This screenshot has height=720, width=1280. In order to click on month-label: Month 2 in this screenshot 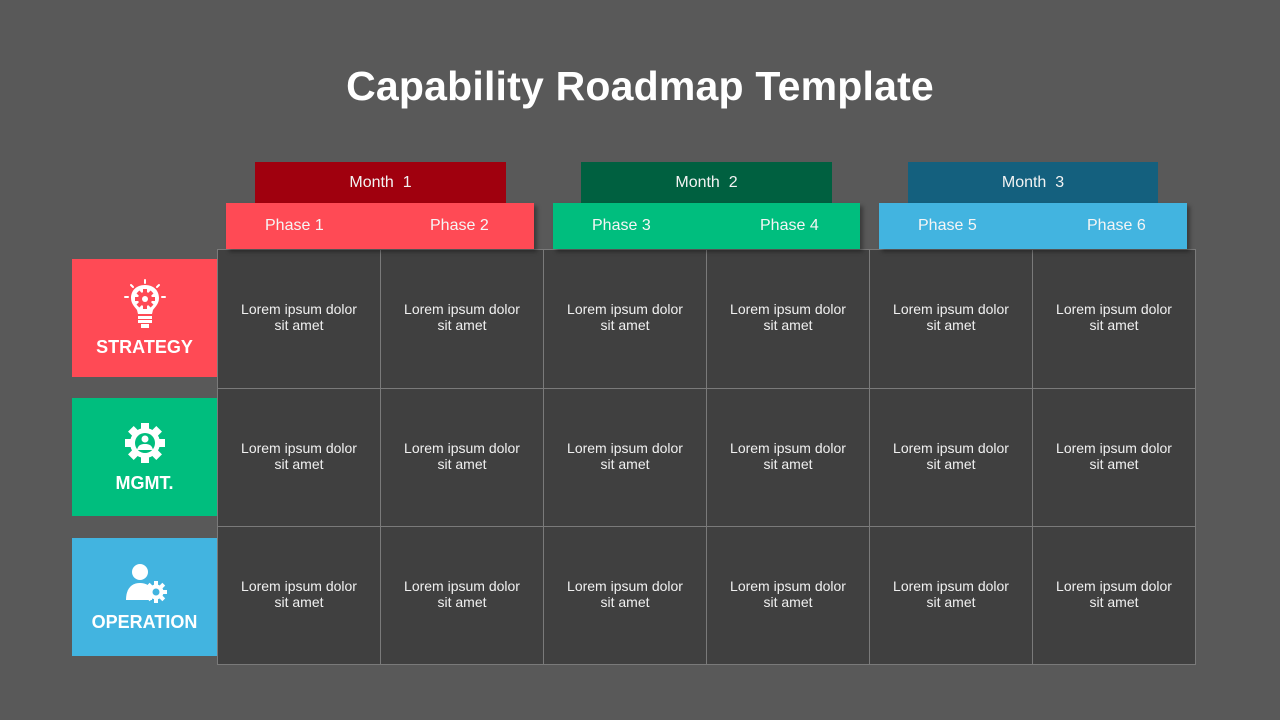, I will do `click(706, 182)`.